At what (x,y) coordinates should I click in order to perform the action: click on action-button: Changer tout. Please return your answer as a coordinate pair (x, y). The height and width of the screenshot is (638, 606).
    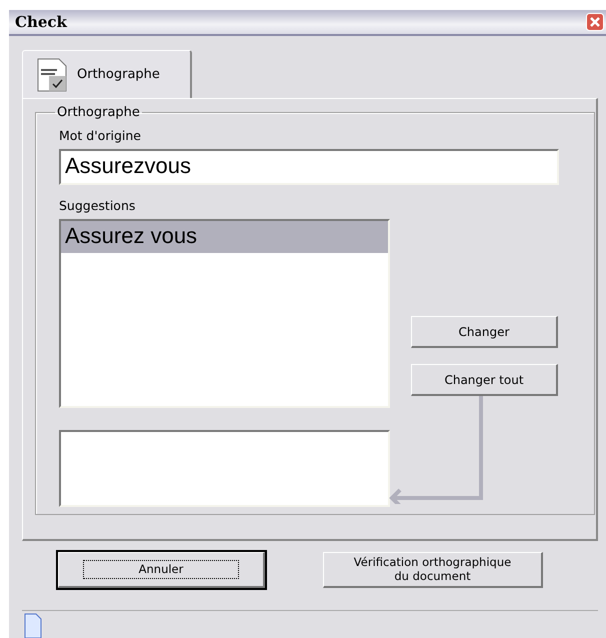
    Looking at the image, I should click on (484, 380).